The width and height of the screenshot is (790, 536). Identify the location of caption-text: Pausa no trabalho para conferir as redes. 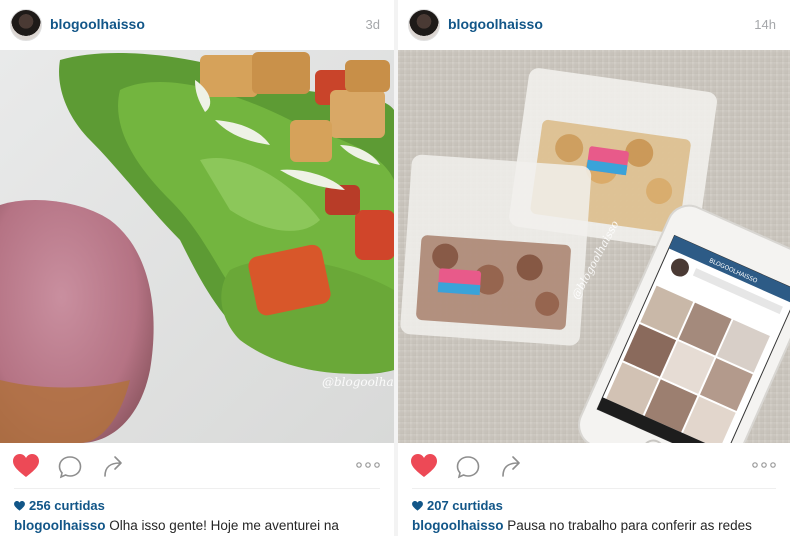
(629, 525).